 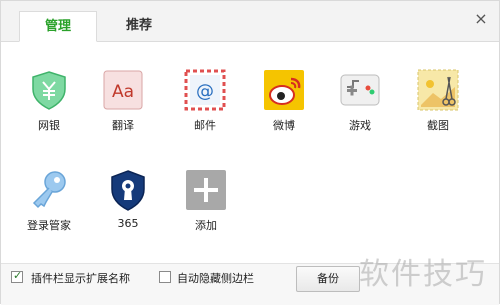 What do you see at coordinates (284, 125) in the screenshot?
I see `plugin-label: 微博` at bounding box center [284, 125].